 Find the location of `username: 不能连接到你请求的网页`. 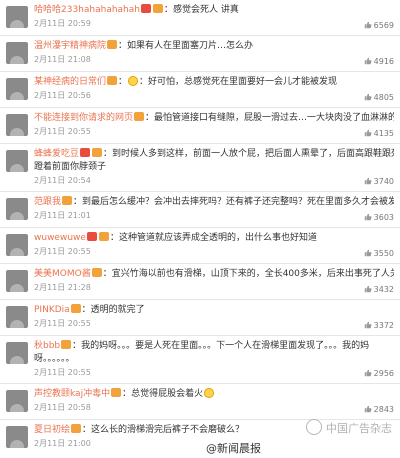

username: 不能连接到你请求的网页 is located at coordinates (83, 118).